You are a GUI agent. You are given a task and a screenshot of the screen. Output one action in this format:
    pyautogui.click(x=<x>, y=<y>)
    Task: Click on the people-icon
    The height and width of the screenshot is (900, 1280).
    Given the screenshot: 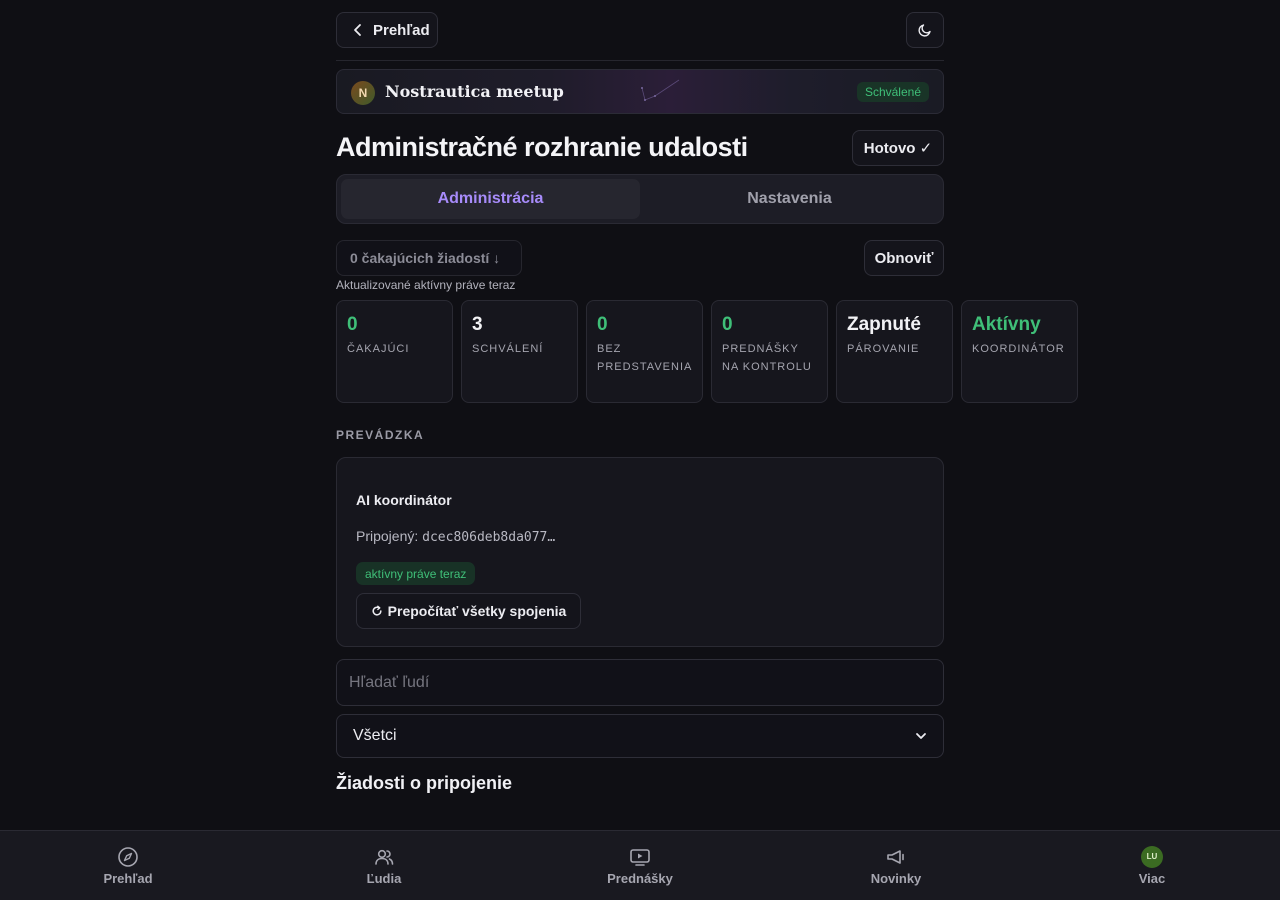 What is the action you would take?
    pyautogui.click(x=384, y=857)
    